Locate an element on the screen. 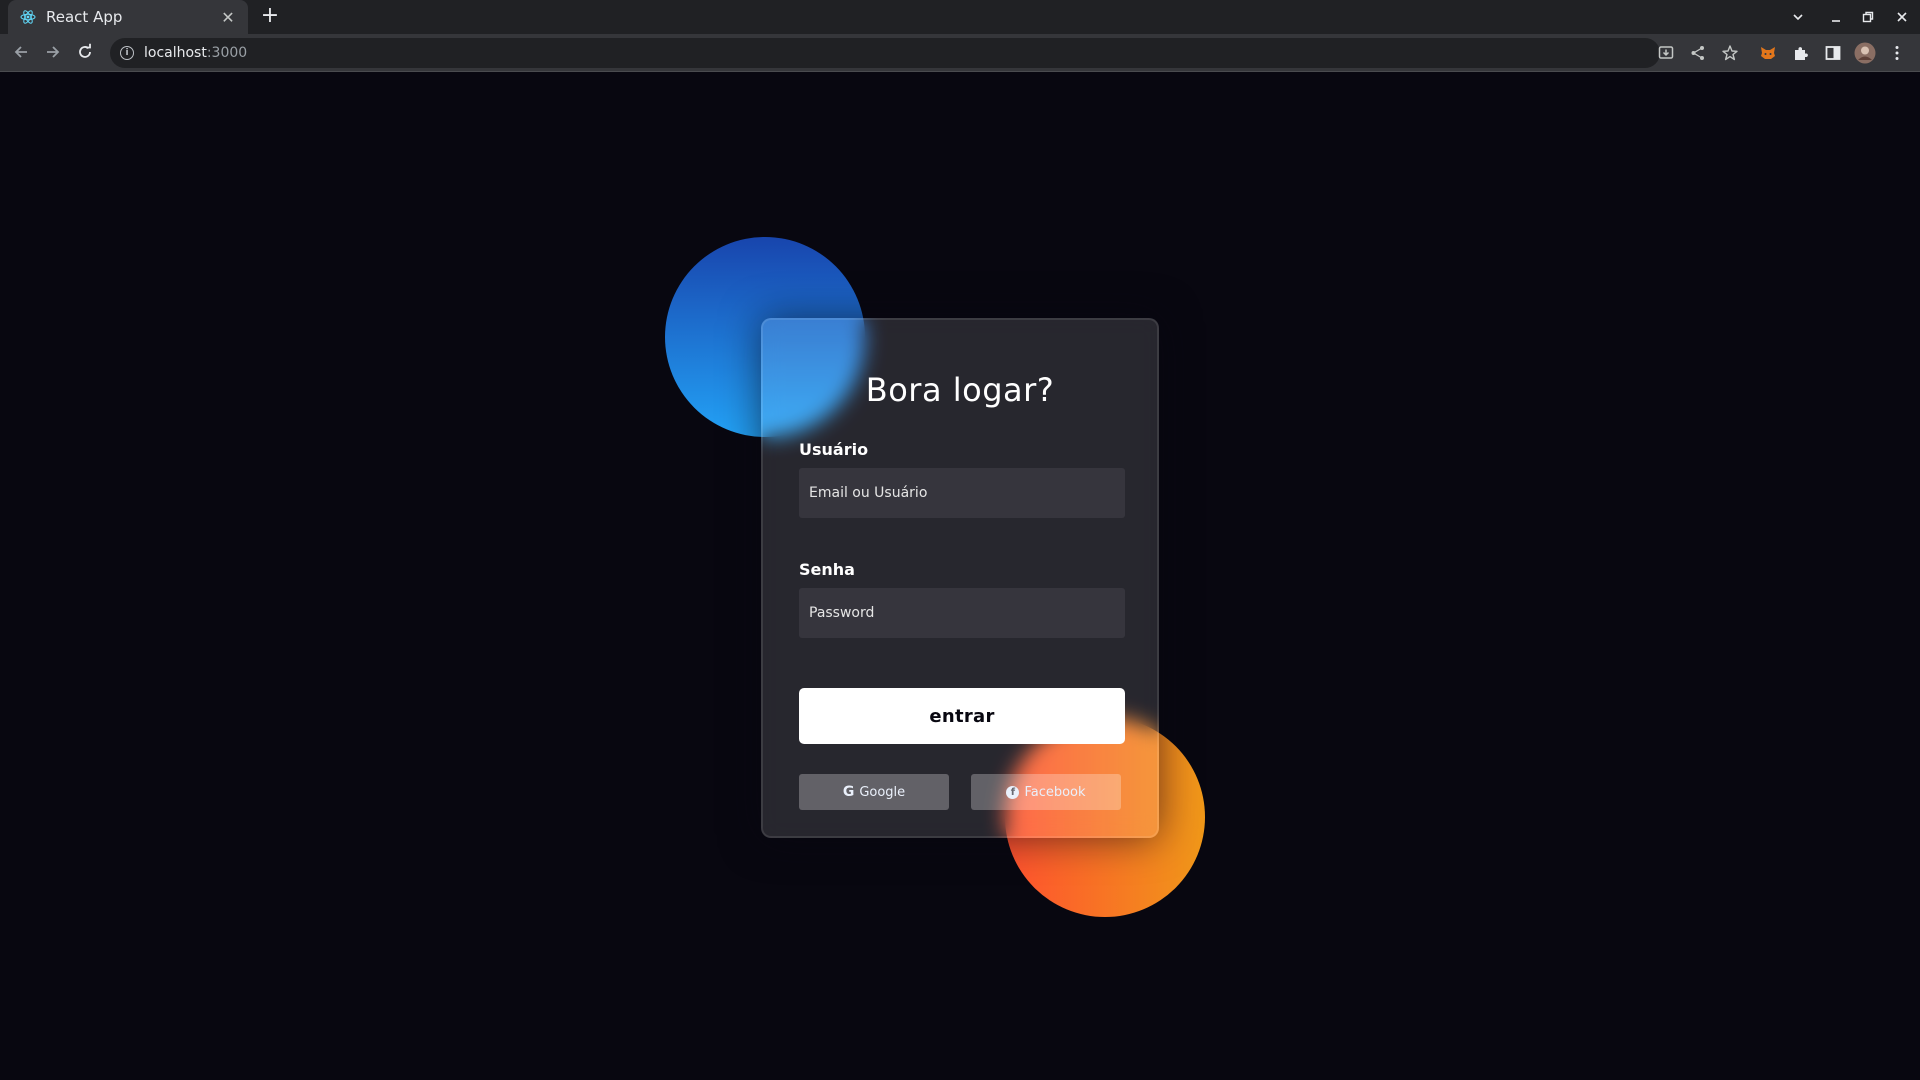  username-input is located at coordinates (962, 493).